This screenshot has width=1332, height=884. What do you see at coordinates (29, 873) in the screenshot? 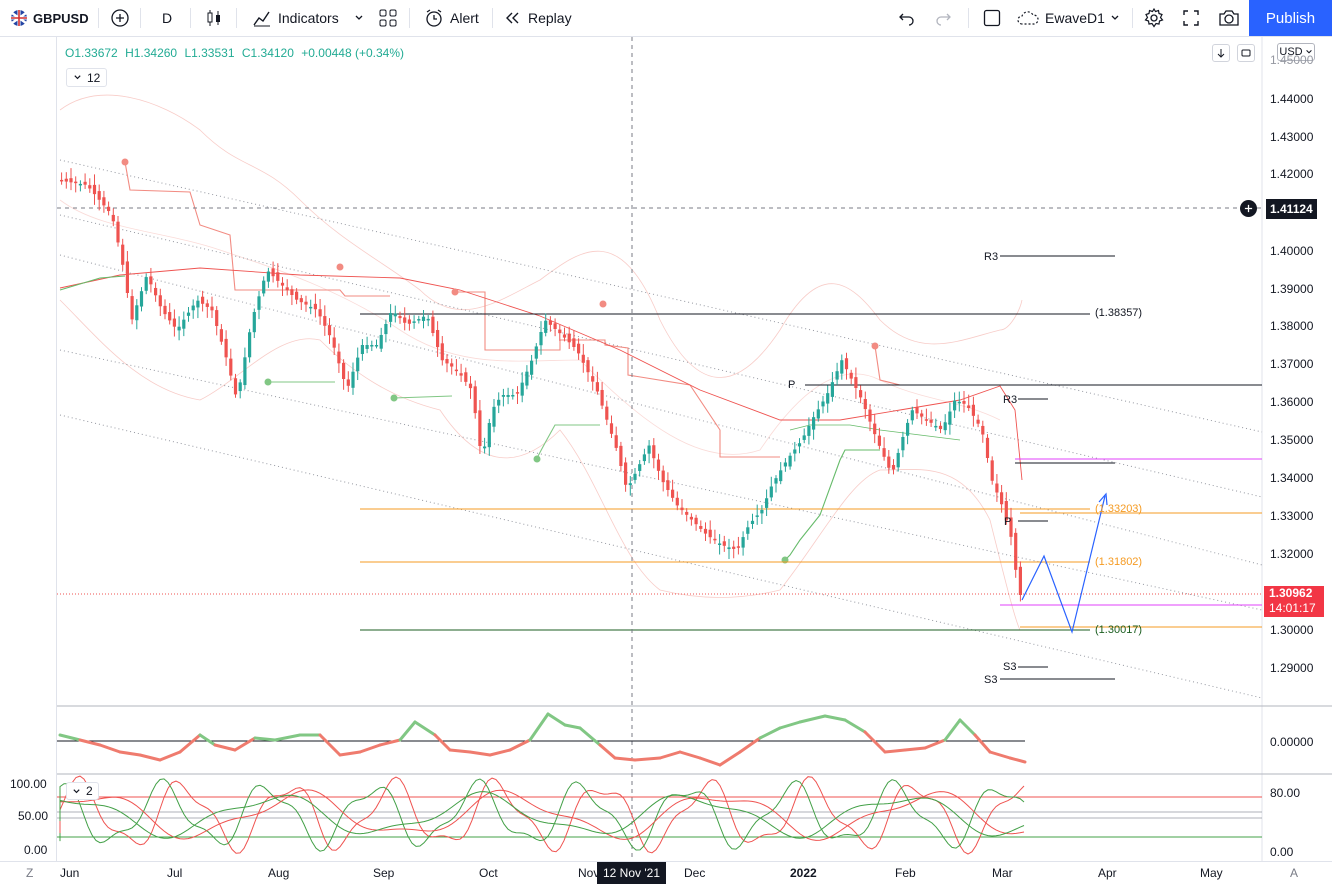
I see `zoom-left-button: Z` at bounding box center [29, 873].